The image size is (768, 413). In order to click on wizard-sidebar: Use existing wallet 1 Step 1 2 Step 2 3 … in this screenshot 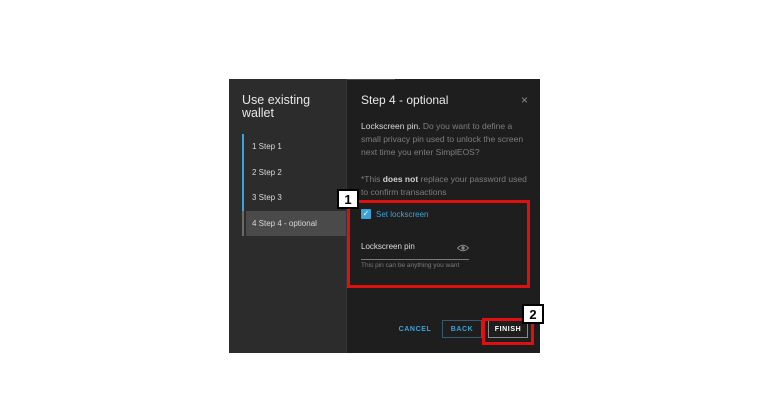, I will do `click(287, 216)`.